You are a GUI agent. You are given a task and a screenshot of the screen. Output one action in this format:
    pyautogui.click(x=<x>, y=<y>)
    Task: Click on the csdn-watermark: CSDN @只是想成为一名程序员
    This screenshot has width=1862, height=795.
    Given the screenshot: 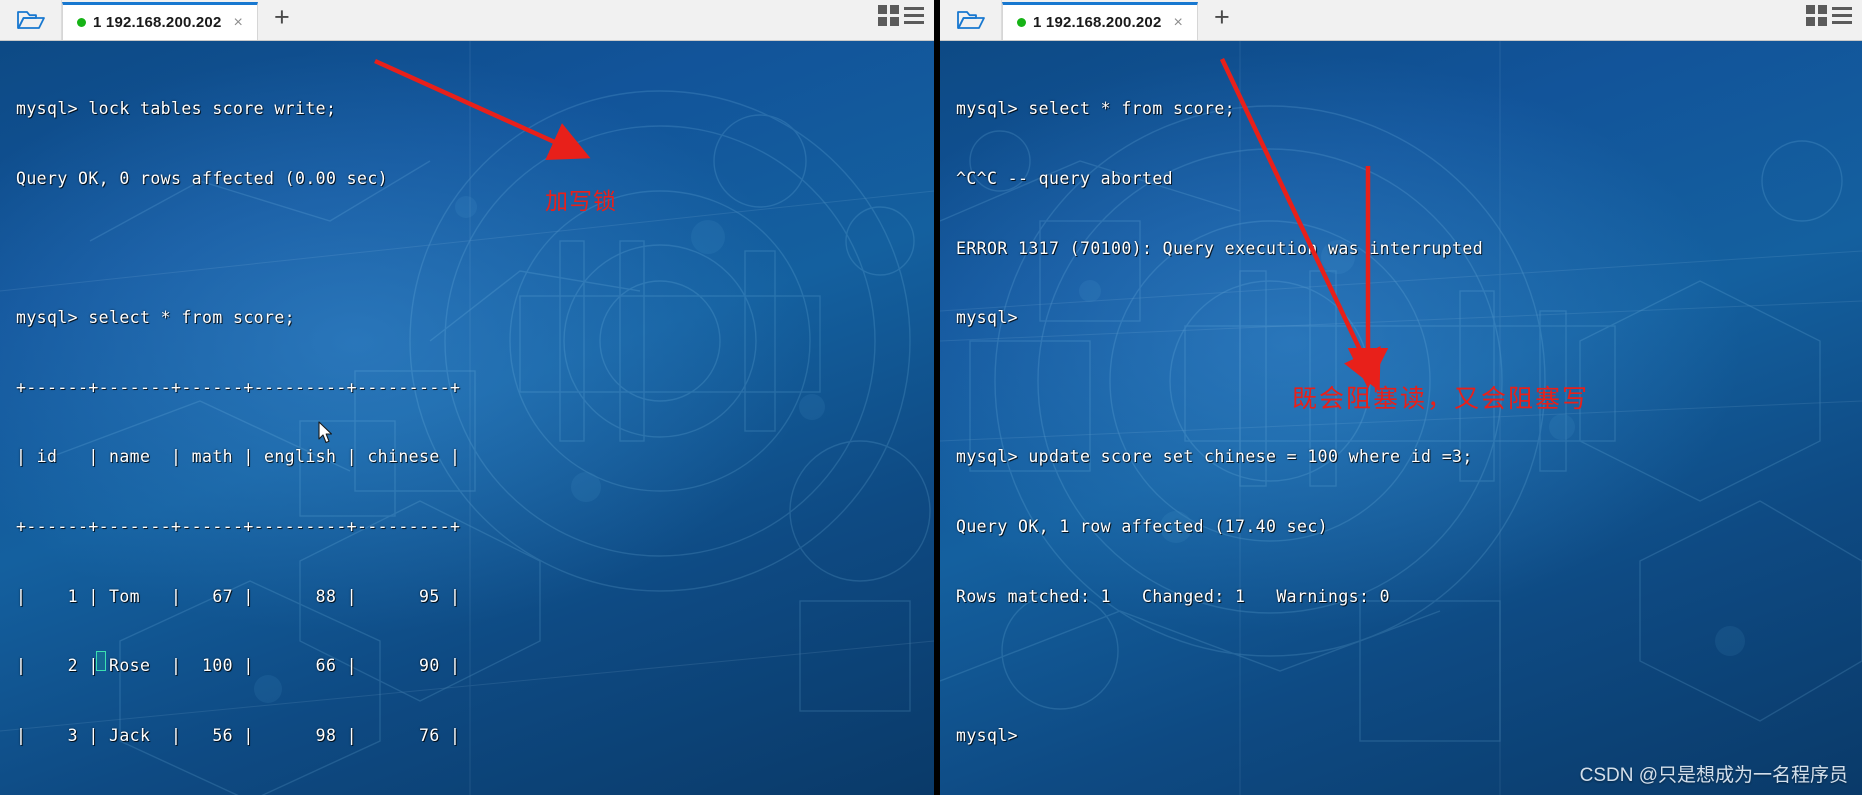 What is the action you would take?
    pyautogui.click(x=1713, y=775)
    